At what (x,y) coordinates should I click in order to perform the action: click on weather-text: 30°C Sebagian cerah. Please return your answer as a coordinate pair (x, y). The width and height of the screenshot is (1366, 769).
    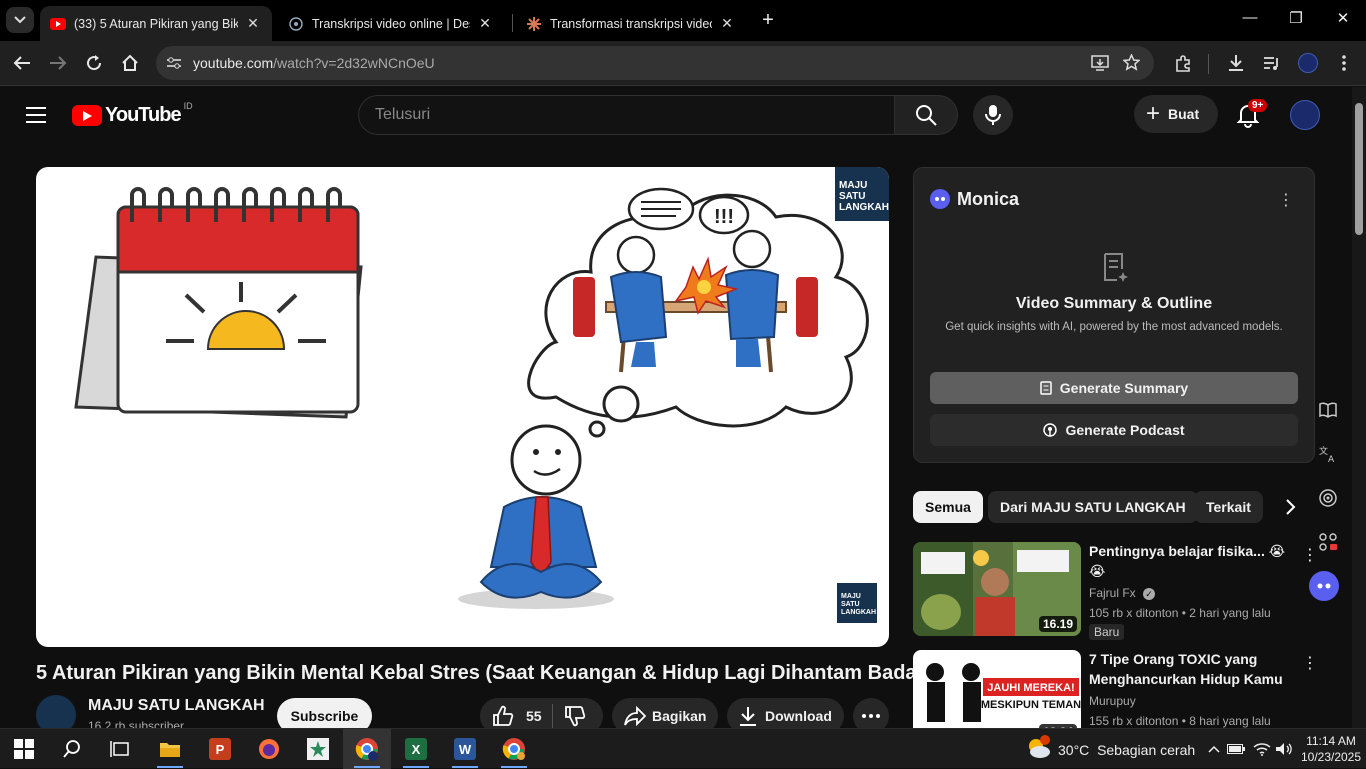
    Looking at the image, I should click on (1126, 750).